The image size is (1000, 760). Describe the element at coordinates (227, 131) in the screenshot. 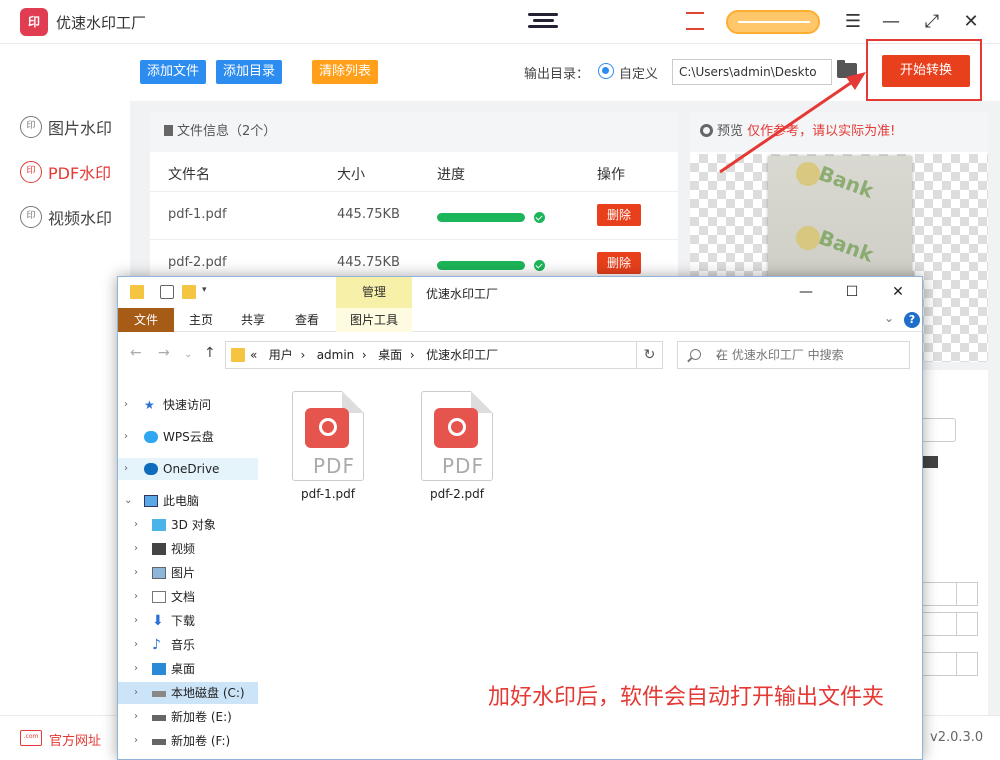

I see `file-info-title: 文件信息（2个）` at that location.